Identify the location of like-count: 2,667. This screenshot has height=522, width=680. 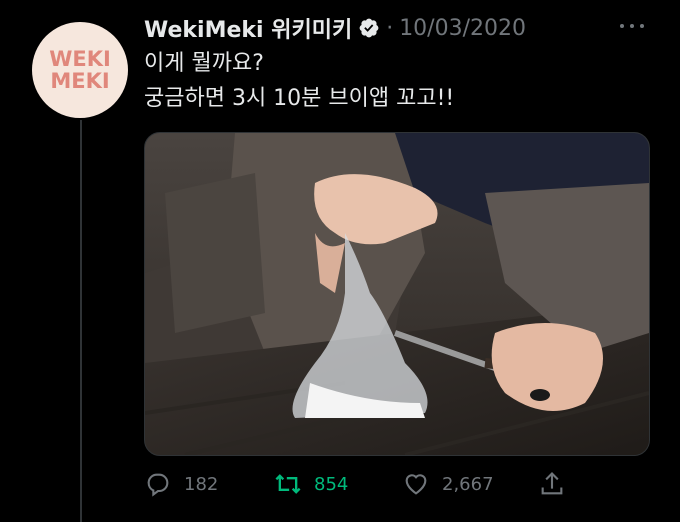
(468, 484).